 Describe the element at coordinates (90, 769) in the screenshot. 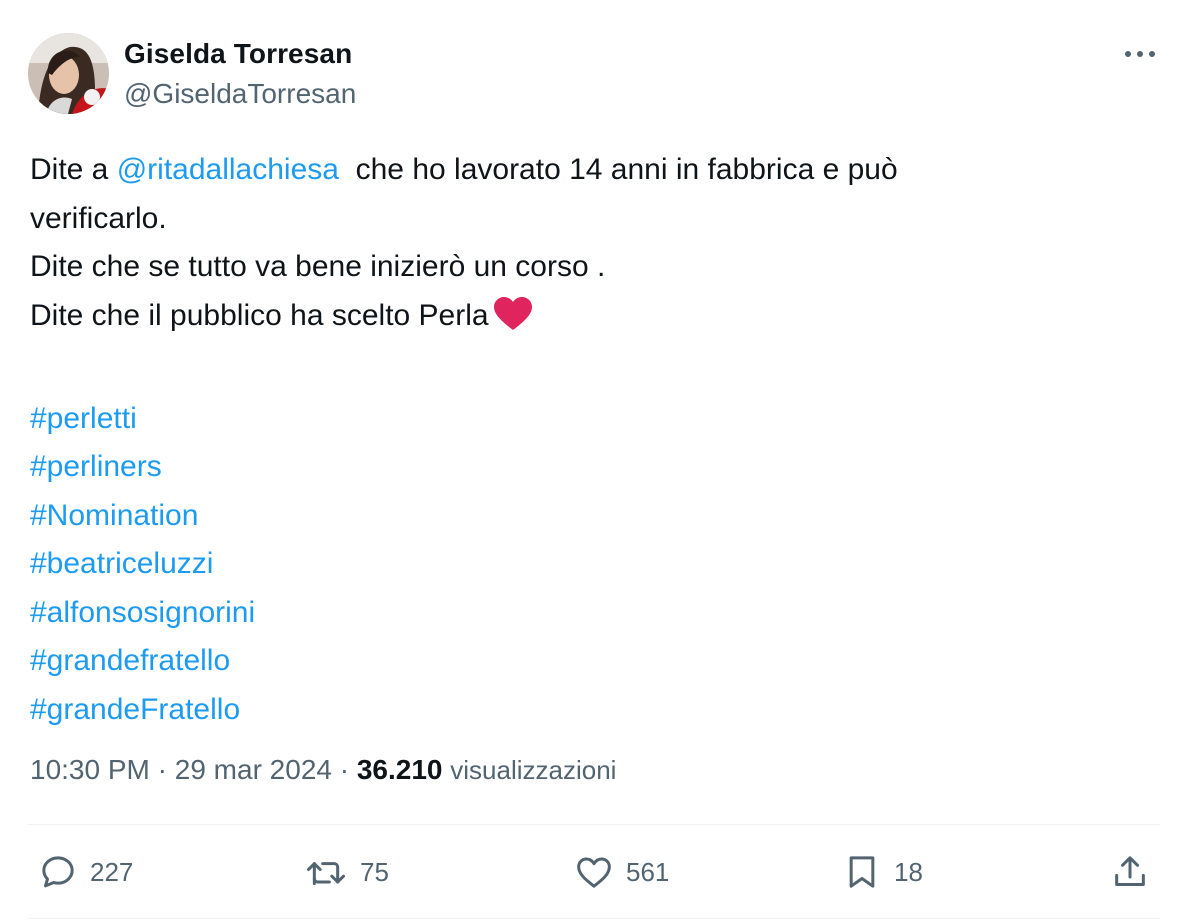

I see `tweet-time: 10:30 PM` at that location.